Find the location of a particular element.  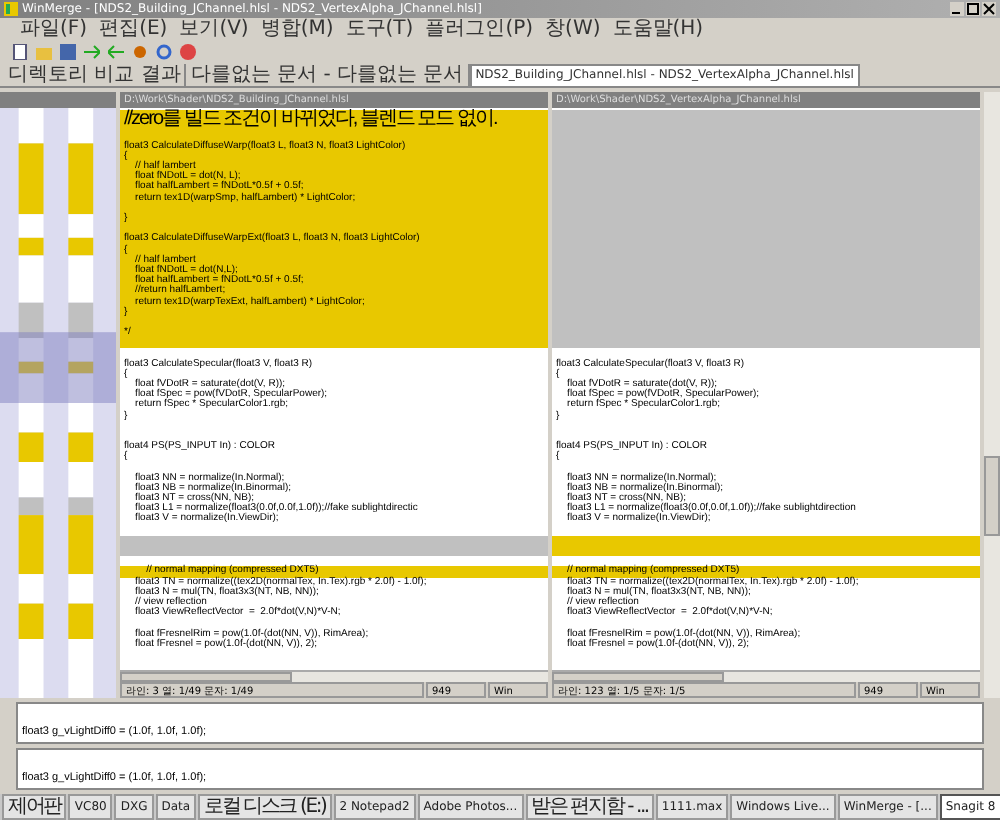

minimize-icon is located at coordinates (957, 9).